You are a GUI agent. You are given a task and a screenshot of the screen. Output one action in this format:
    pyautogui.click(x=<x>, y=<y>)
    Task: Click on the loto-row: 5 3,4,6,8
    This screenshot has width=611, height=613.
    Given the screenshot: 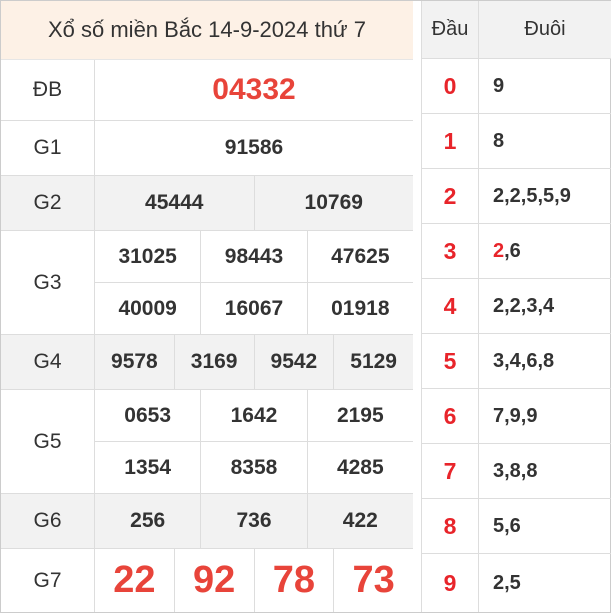 What is the action you would take?
    pyautogui.click(x=516, y=361)
    